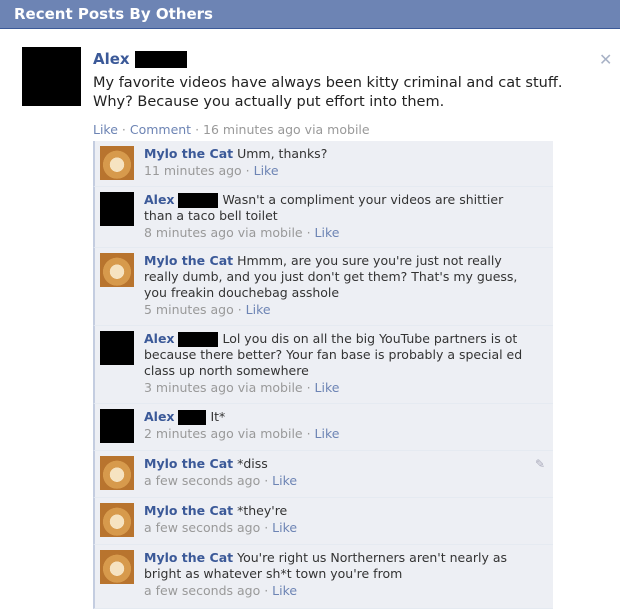  What do you see at coordinates (262, 510) in the screenshot?
I see `comment-text: *they're` at bounding box center [262, 510].